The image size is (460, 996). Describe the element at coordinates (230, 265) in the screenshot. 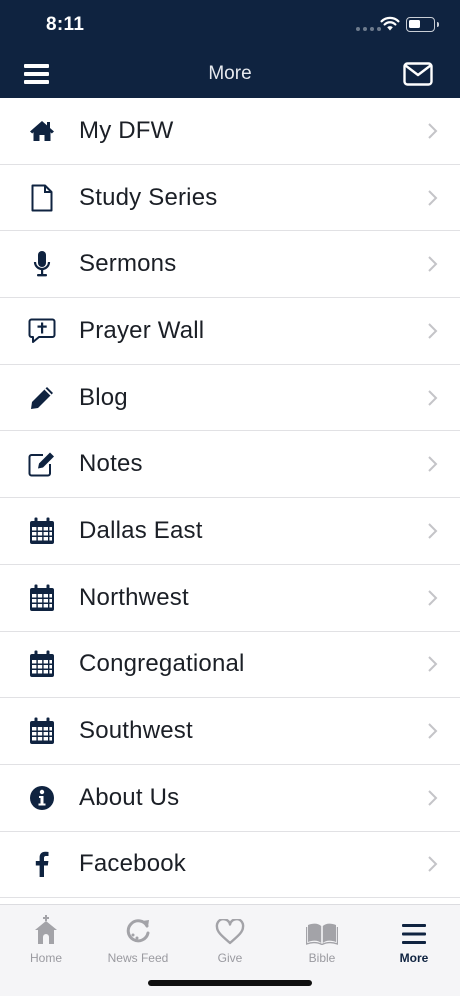

I see `menu-item-sermons: Sermons` at that location.